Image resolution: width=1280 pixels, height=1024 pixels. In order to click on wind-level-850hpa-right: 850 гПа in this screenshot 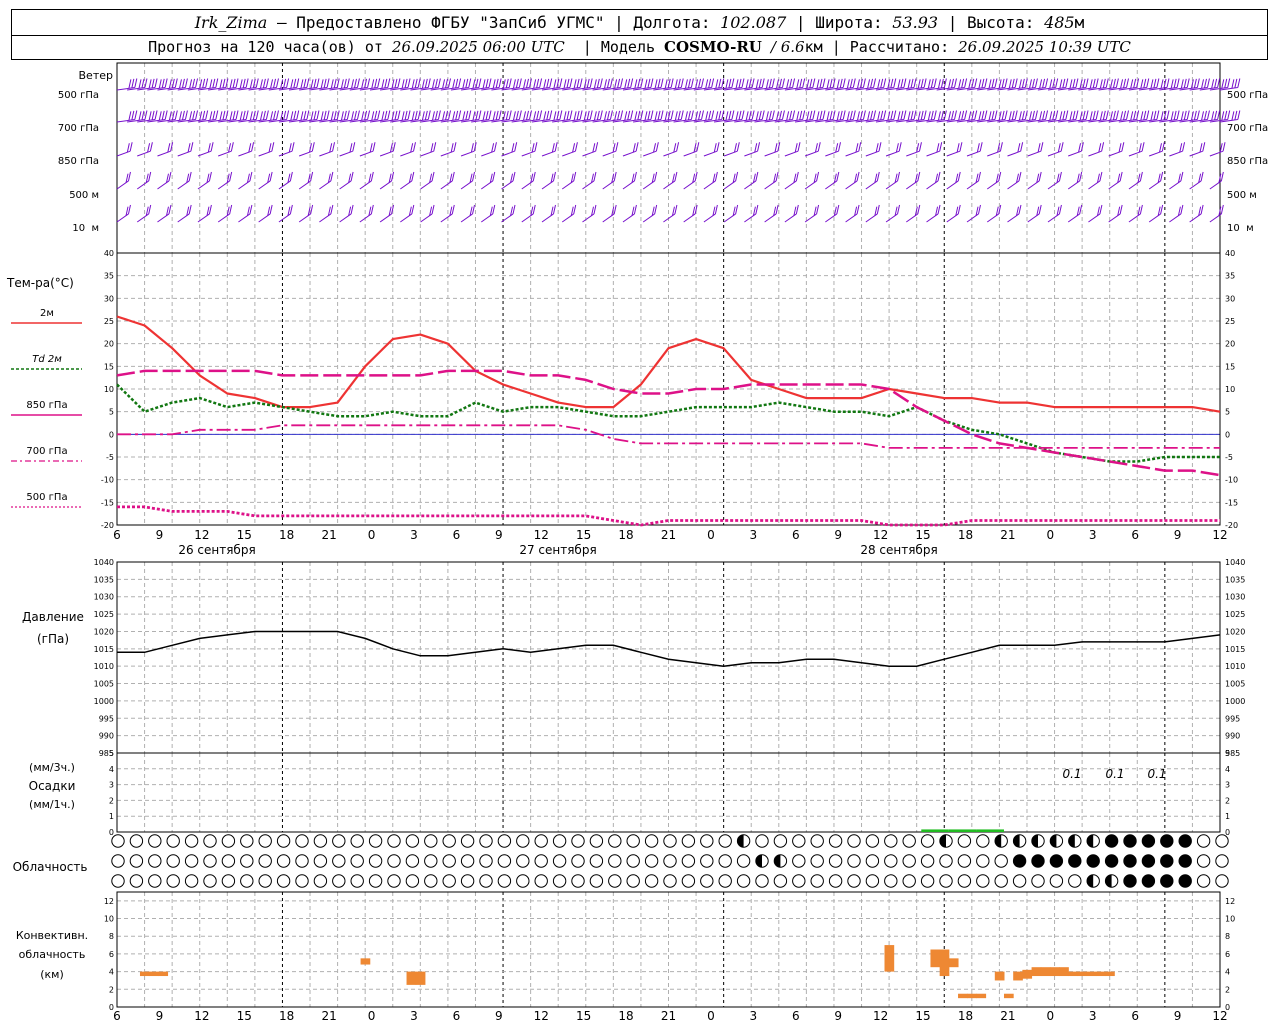, I will do `click(1247, 161)`.